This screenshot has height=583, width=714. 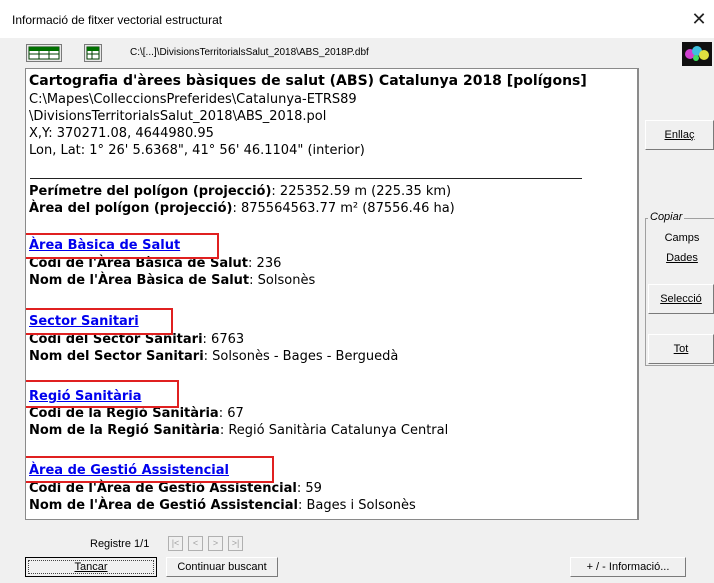 I want to click on abs-name-label: Nom de l'Àrea Bàsica de Salut, so click(x=139, y=280).